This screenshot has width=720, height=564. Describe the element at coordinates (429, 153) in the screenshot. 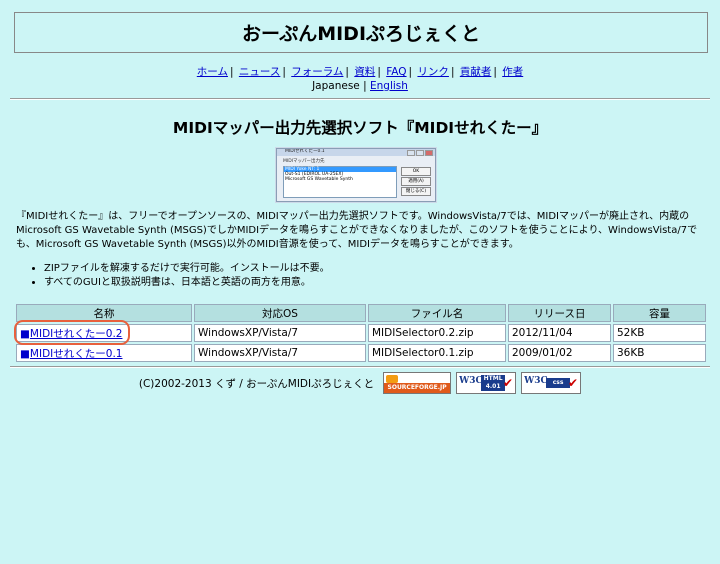

I see `close-icon` at that location.